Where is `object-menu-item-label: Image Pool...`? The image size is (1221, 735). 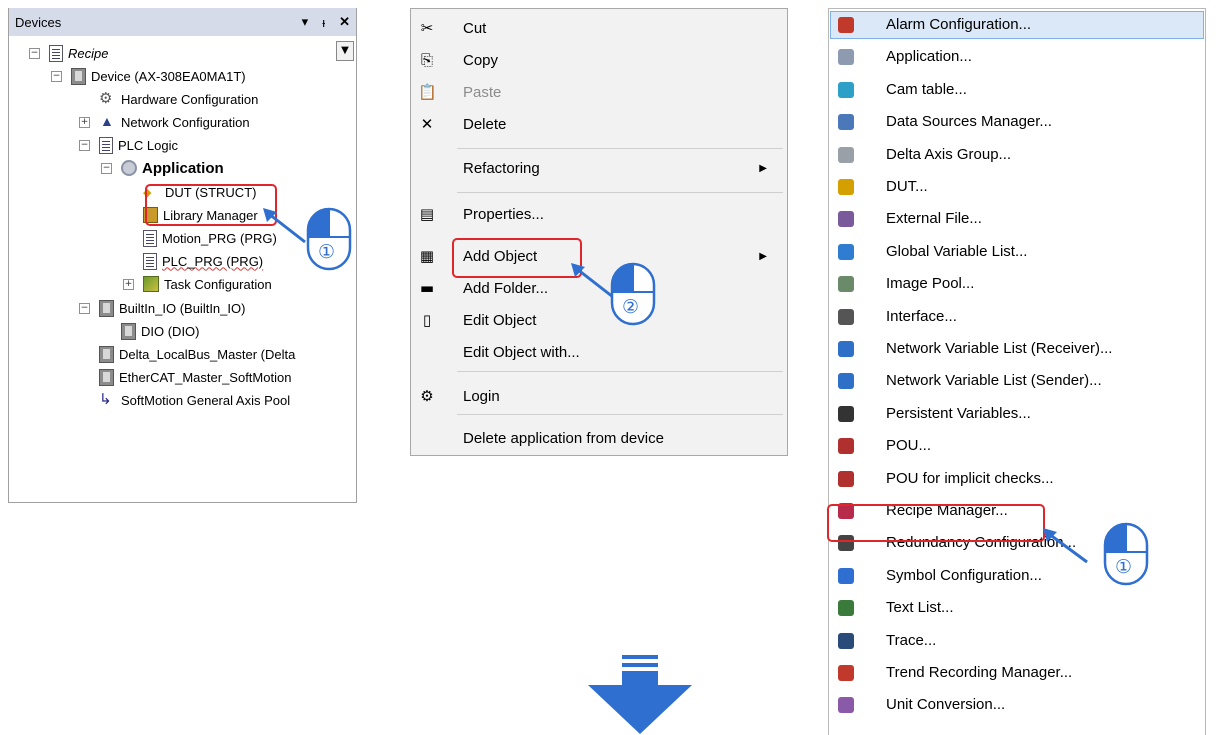
object-menu-item-label: Image Pool... is located at coordinates (930, 284).